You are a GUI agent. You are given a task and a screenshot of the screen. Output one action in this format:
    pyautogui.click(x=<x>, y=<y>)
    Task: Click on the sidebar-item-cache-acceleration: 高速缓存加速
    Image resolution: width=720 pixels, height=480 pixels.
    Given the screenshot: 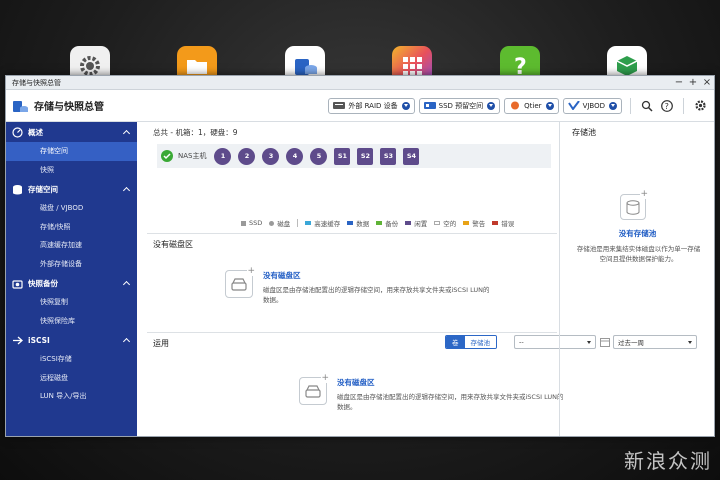 What is the action you would take?
    pyautogui.click(x=71, y=245)
    